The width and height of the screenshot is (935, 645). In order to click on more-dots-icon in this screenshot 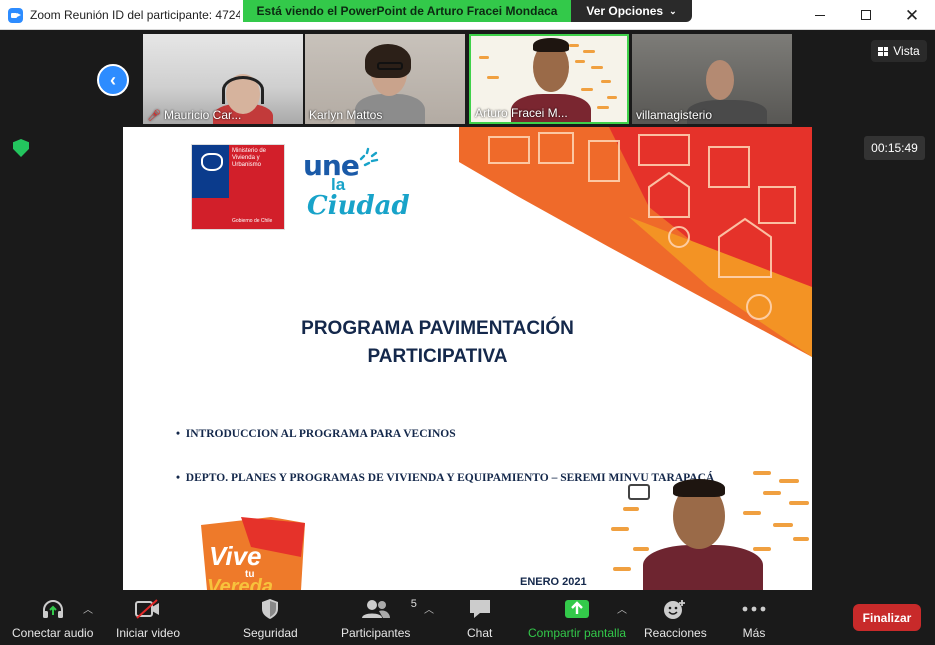, I will do `click(754, 609)`.